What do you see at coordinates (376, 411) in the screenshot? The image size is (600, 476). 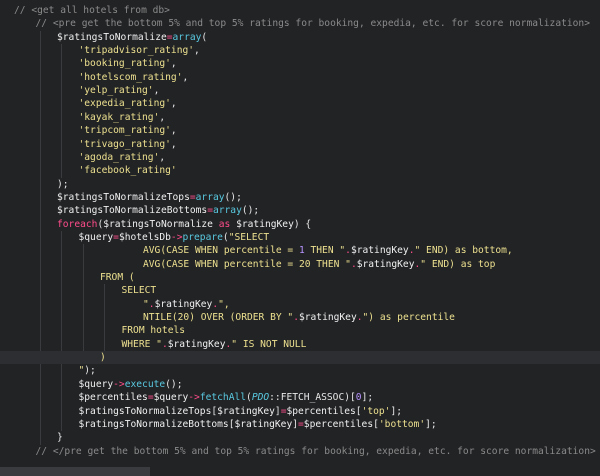 I see `code-token: 'top'` at bounding box center [376, 411].